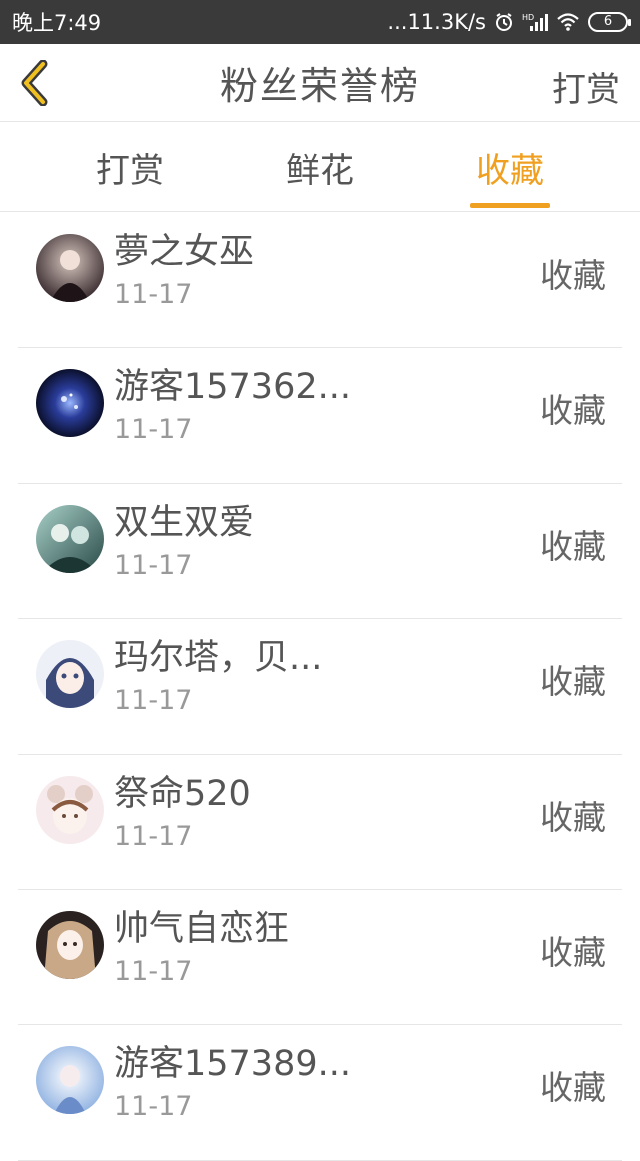 The image size is (640, 1161). What do you see at coordinates (510, 170) in the screenshot?
I see `tab-label: 收藏` at bounding box center [510, 170].